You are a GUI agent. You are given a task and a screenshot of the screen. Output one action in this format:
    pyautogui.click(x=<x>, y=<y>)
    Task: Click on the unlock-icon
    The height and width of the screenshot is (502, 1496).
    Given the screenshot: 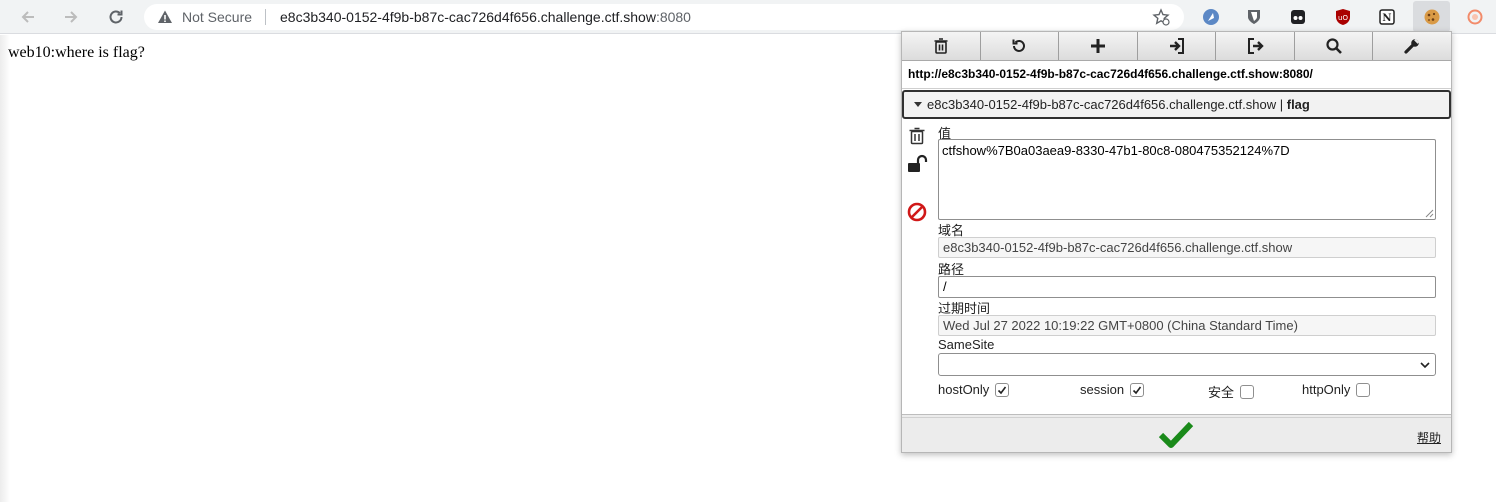 What is the action you would take?
    pyautogui.click(x=918, y=165)
    